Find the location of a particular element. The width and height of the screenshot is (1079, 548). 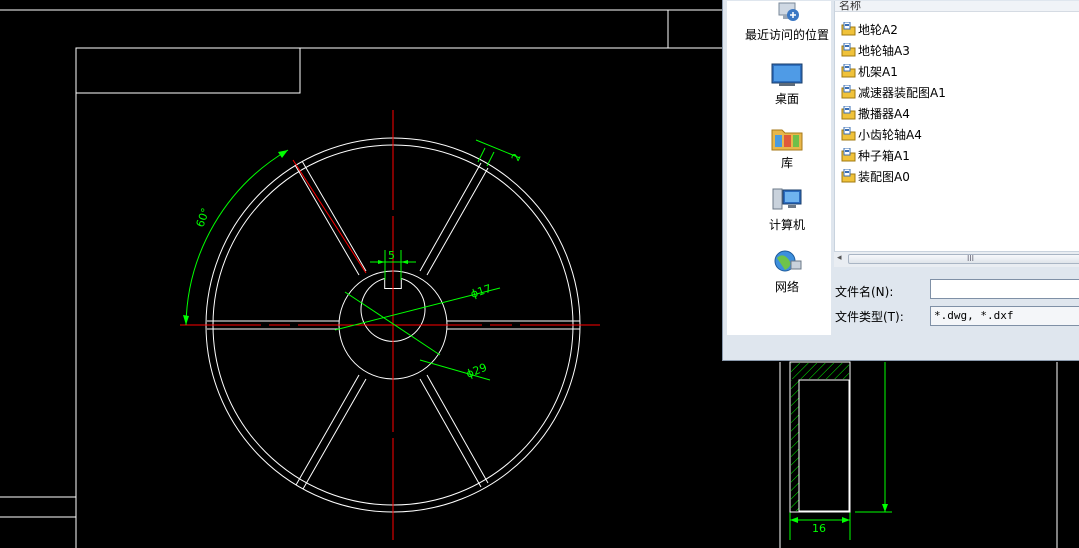

dim-keyway-text: 5 is located at coordinates (391, 255).